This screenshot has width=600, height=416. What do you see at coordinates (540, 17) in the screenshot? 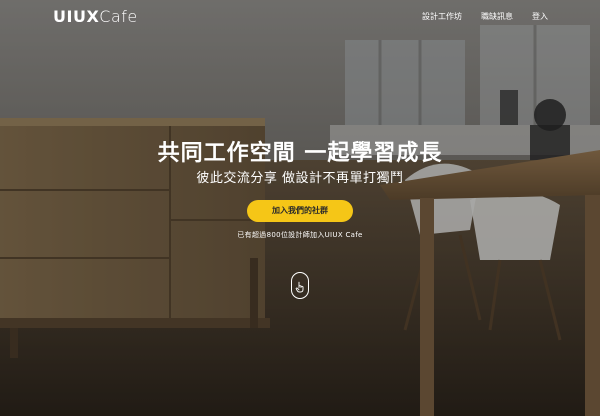
I see `nav-link-login: 登入` at bounding box center [540, 17].